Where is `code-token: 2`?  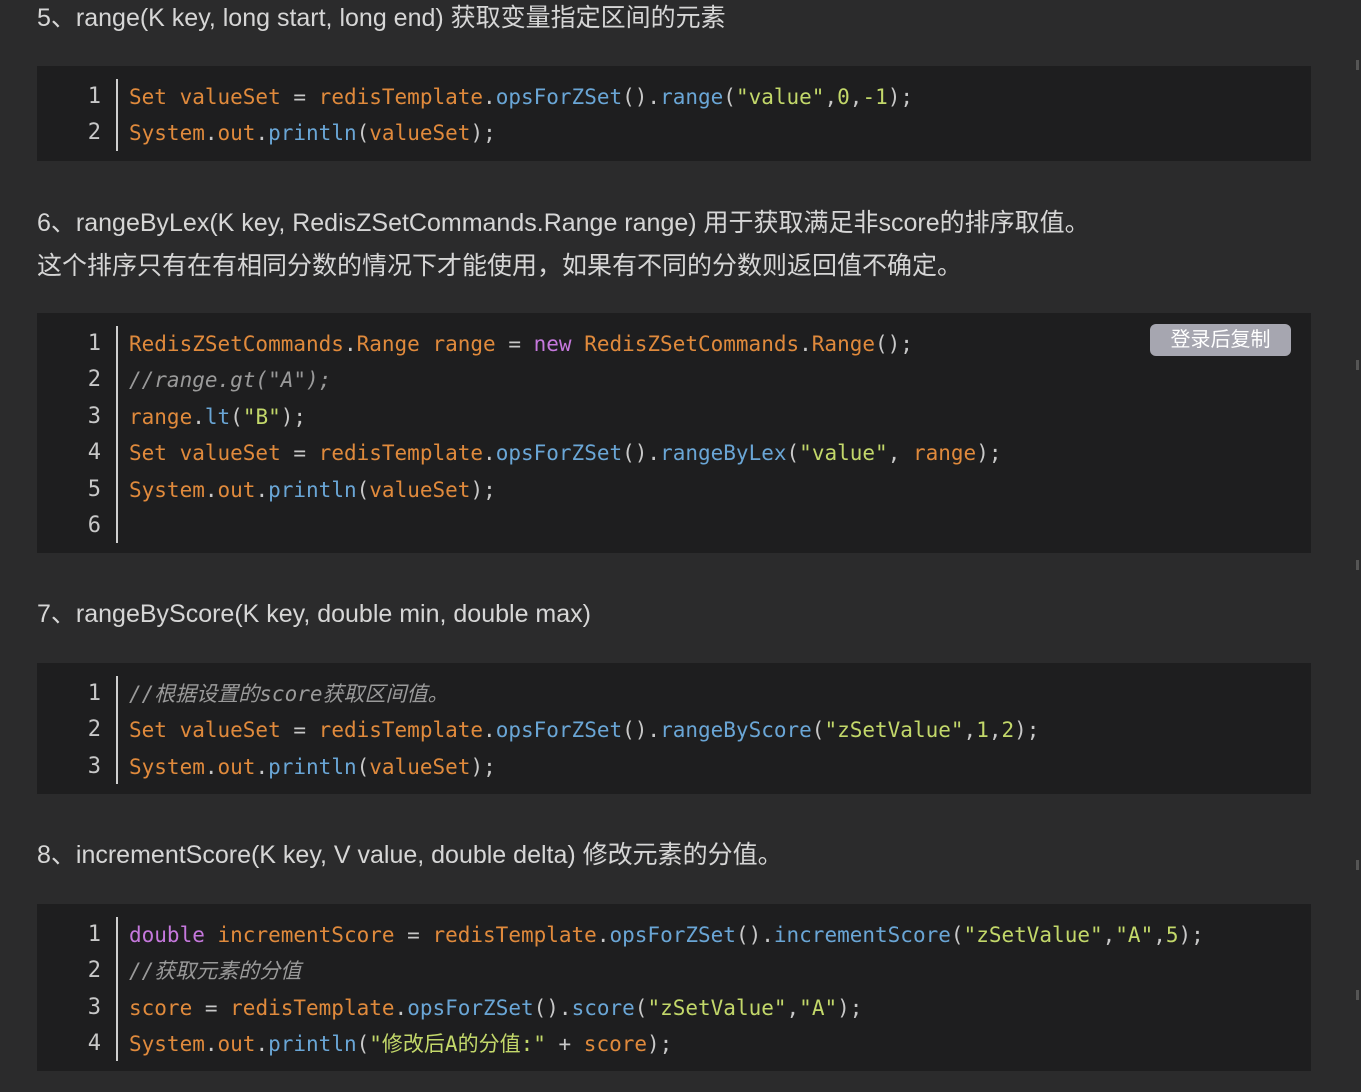 code-token: 2 is located at coordinates (1008, 730).